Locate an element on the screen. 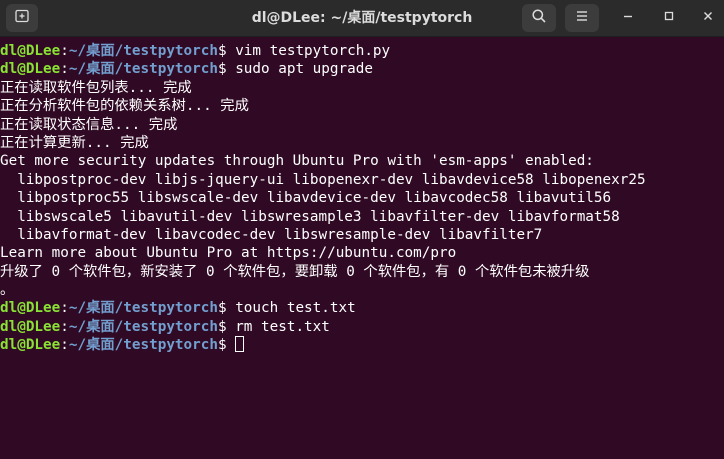 This screenshot has width=724, height=459. output-line: 正在读取状态信息... 完成 is located at coordinates (89, 124).